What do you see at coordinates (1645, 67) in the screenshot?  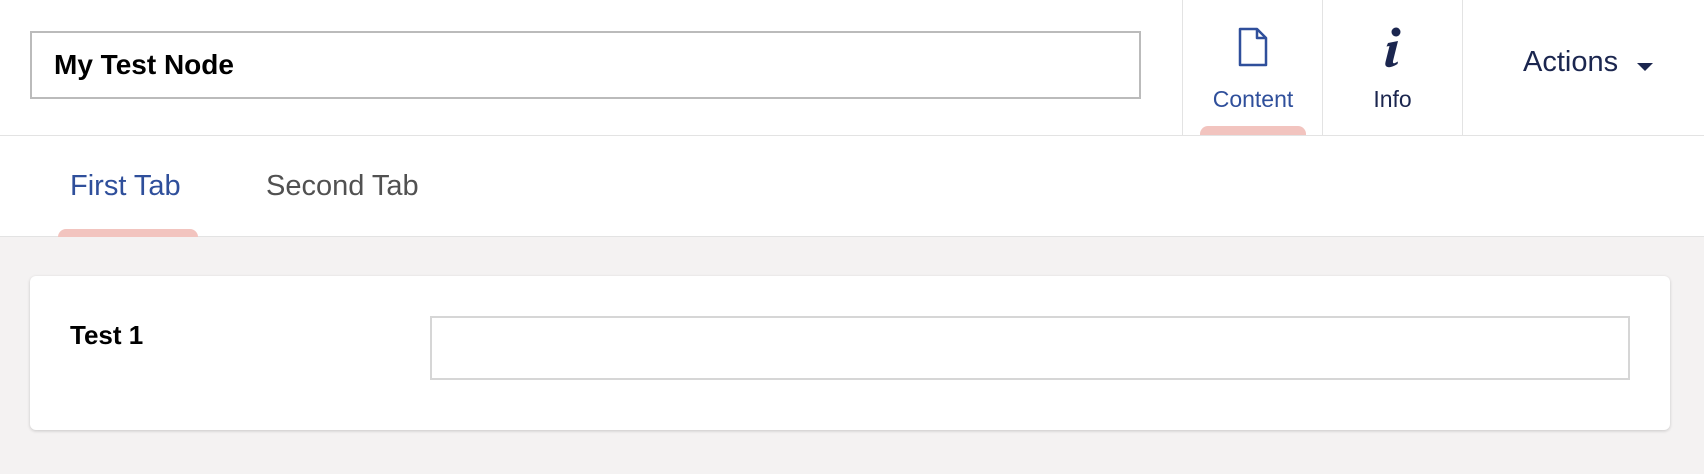 I see `caret-down-icon` at bounding box center [1645, 67].